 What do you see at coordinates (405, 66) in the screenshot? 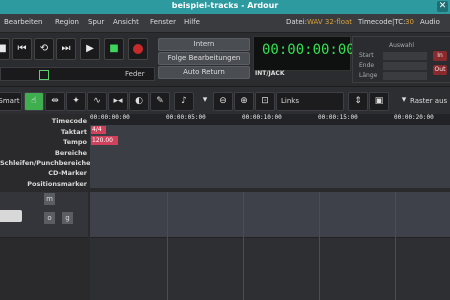
I see `selection-end-field` at bounding box center [405, 66].